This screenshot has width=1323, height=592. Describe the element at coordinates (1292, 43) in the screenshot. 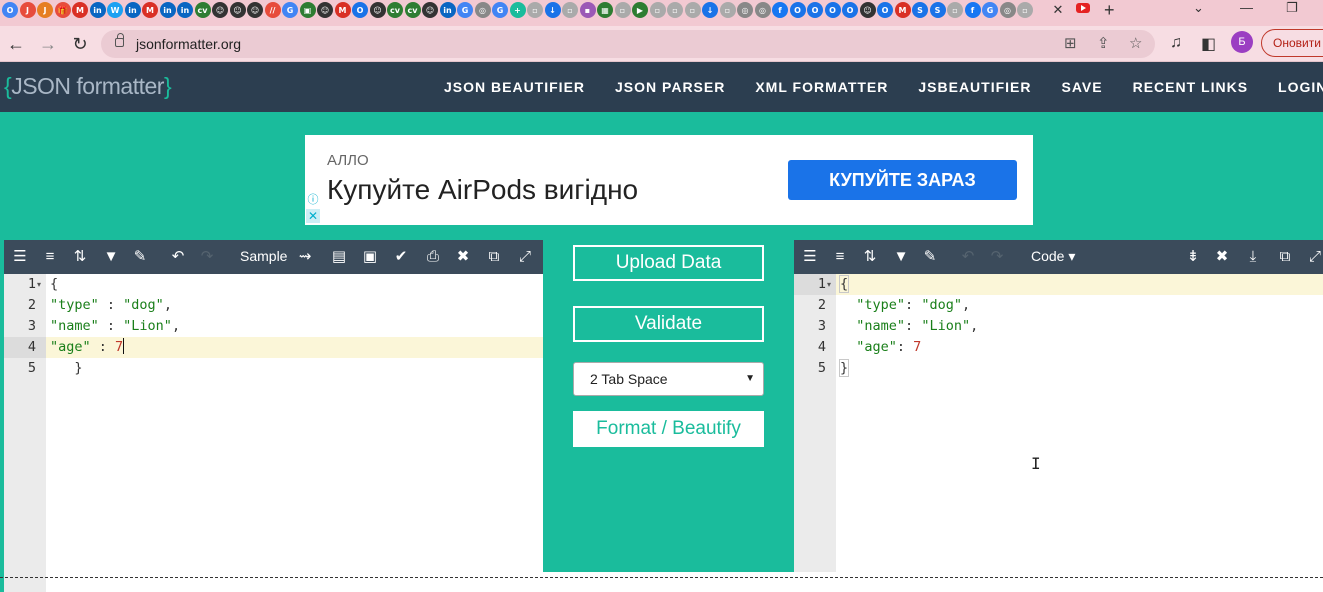

I see `update-button: Оновити` at that location.